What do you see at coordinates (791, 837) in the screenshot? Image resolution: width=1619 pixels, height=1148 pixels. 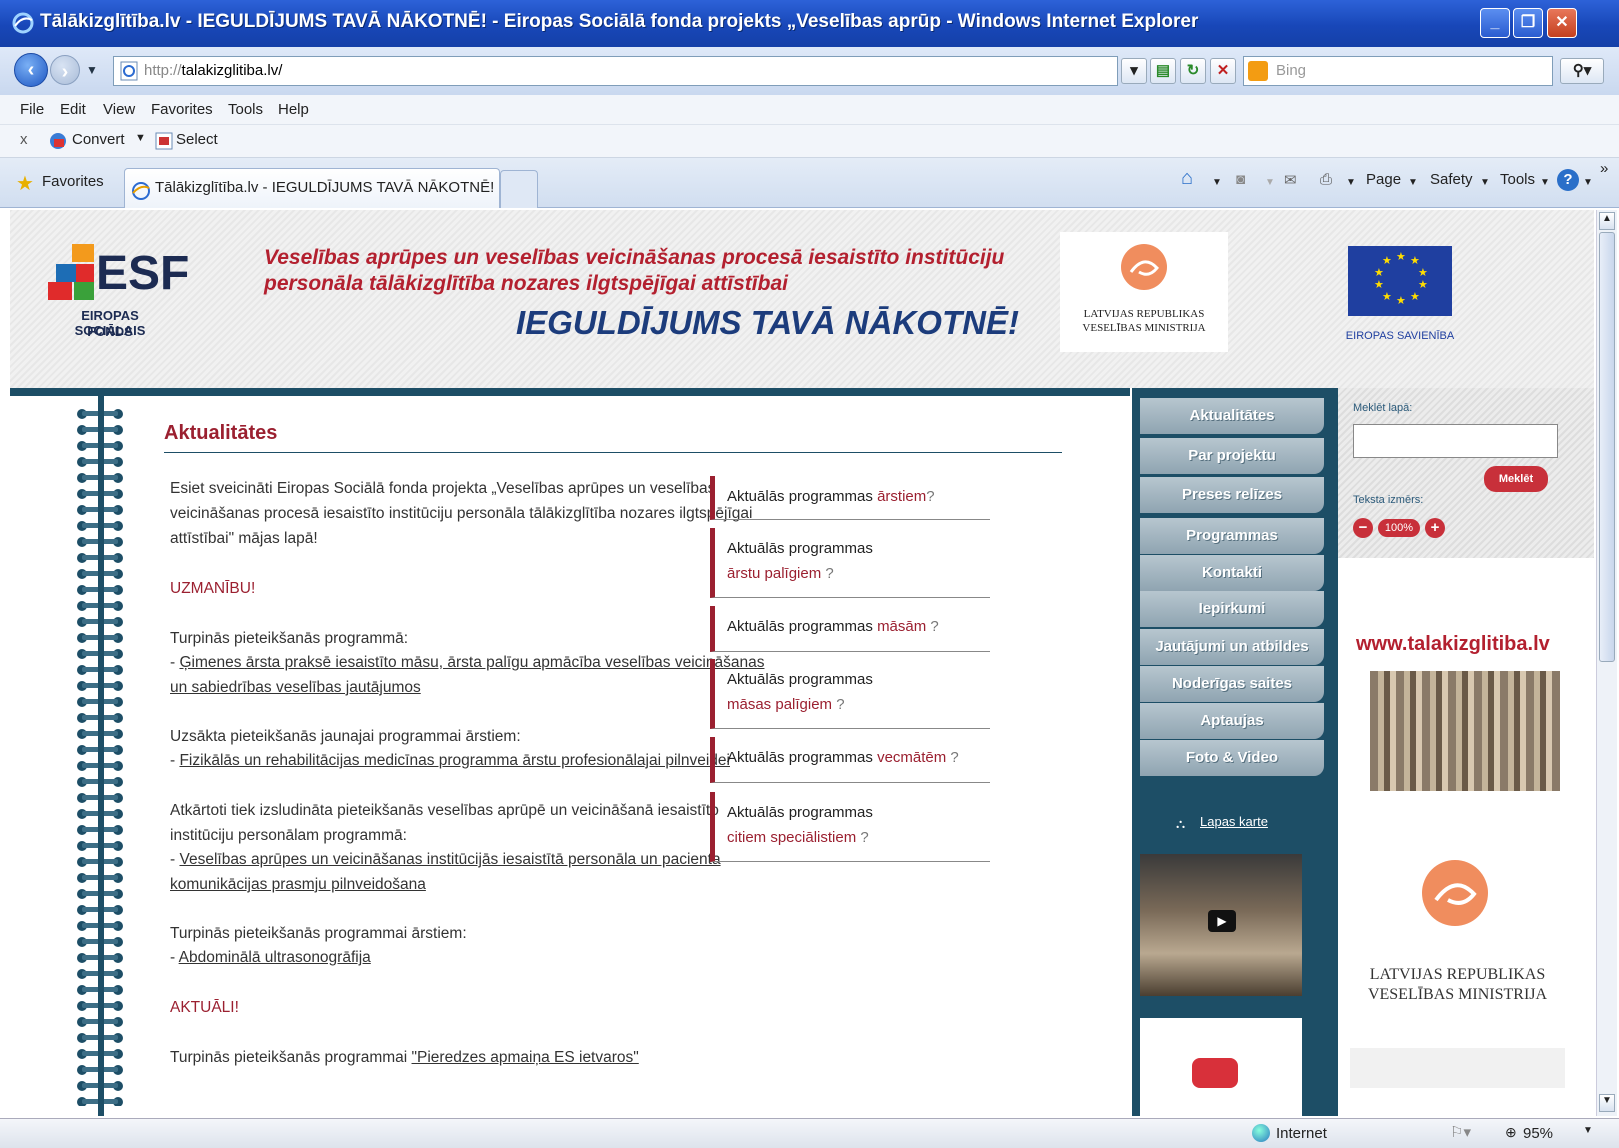 I see `program-specialists-target: citiem speciālistiem` at bounding box center [791, 837].